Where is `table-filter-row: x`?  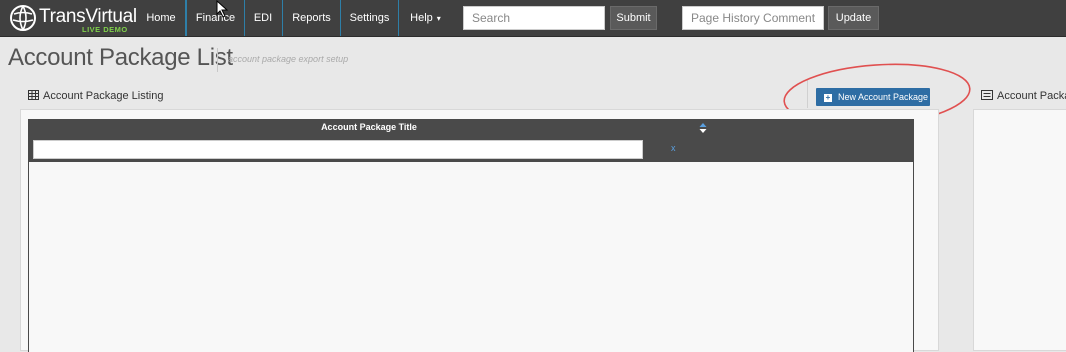 table-filter-row: x is located at coordinates (471, 149).